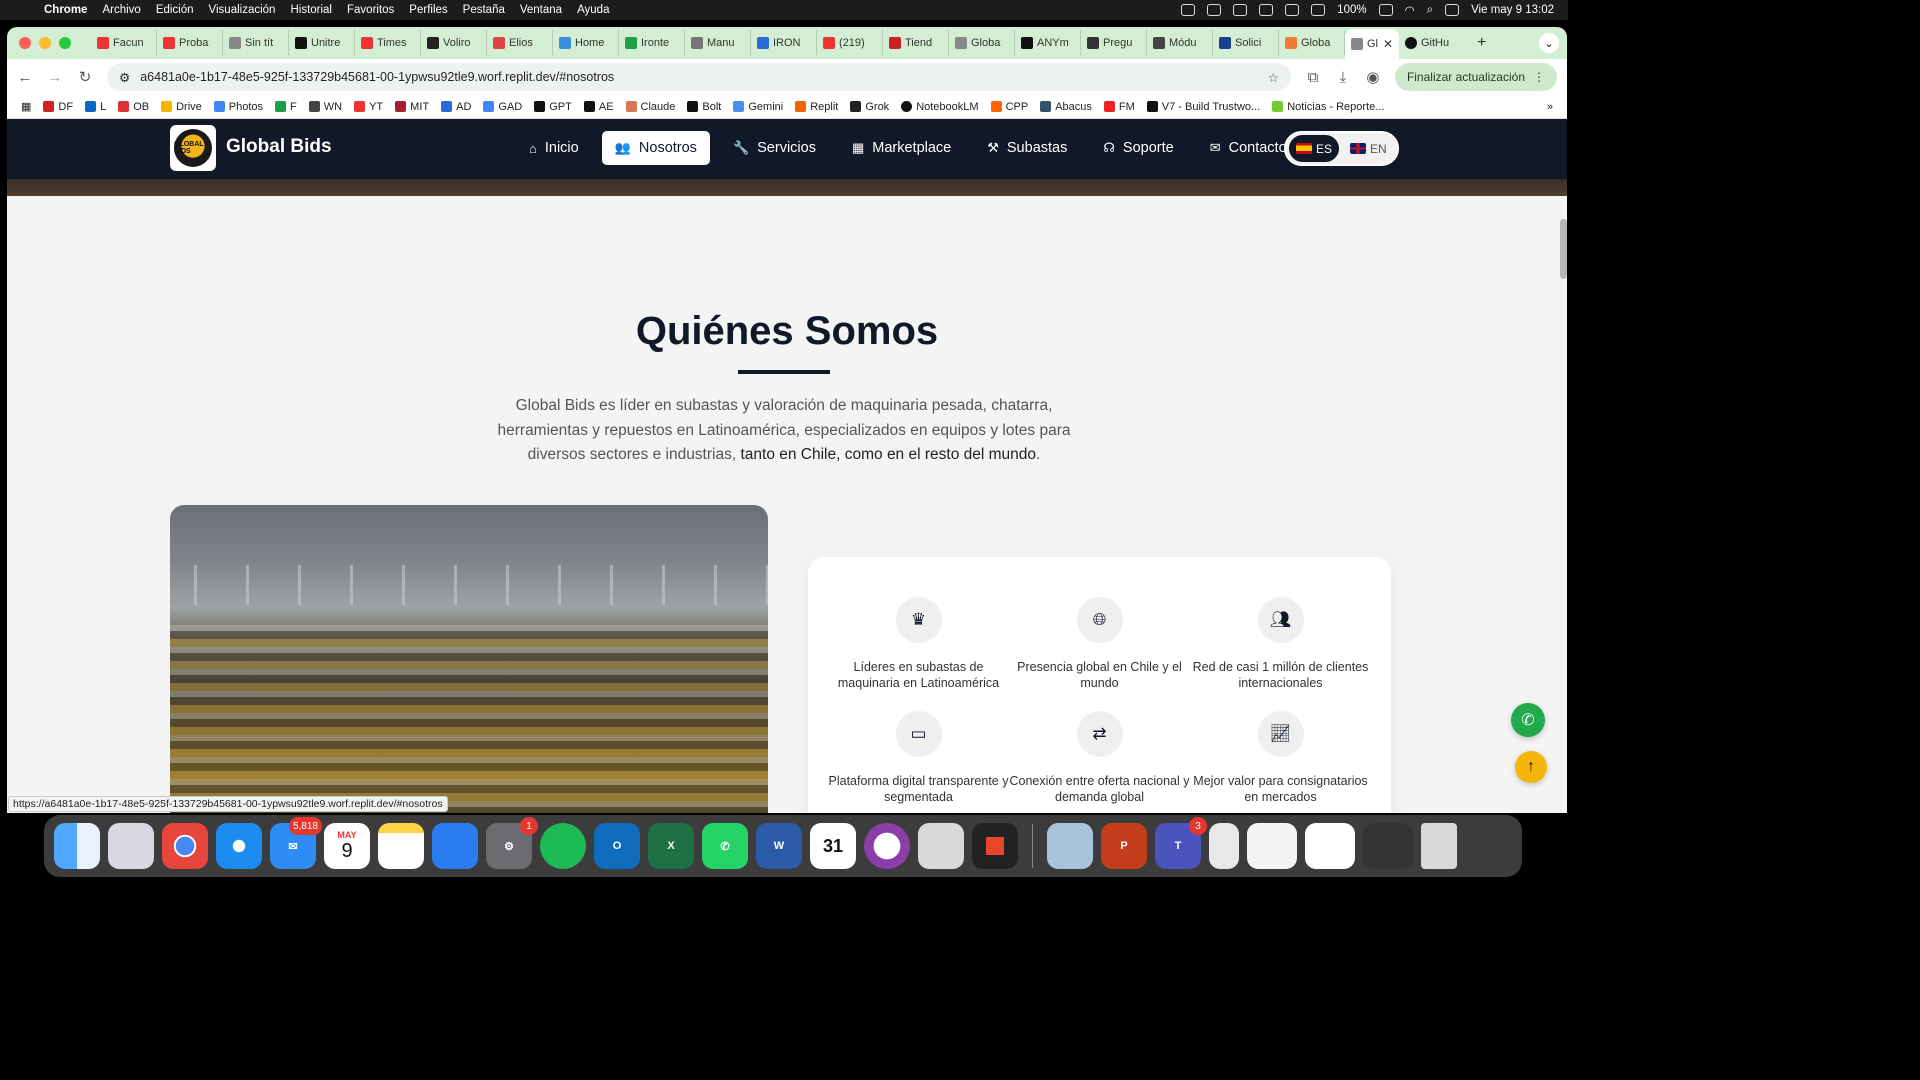 This screenshot has height=1080, width=1920. What do you see at coordinates (1481, 43) in the screenshot?
I see `new-tab-button: +` at bounding box center [1481, 43].